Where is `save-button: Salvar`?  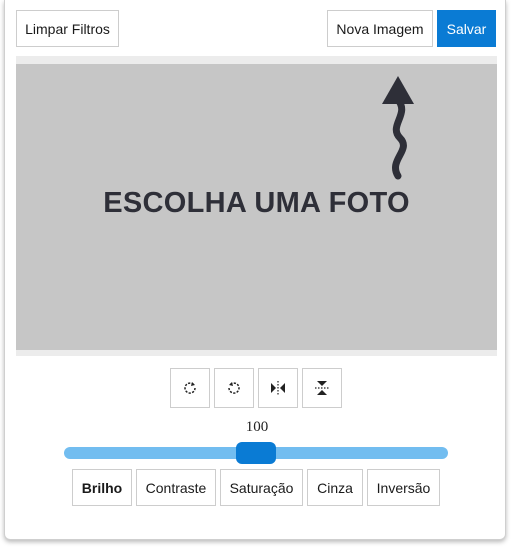 save-button: Salvar is located at coordinates (466, 28).